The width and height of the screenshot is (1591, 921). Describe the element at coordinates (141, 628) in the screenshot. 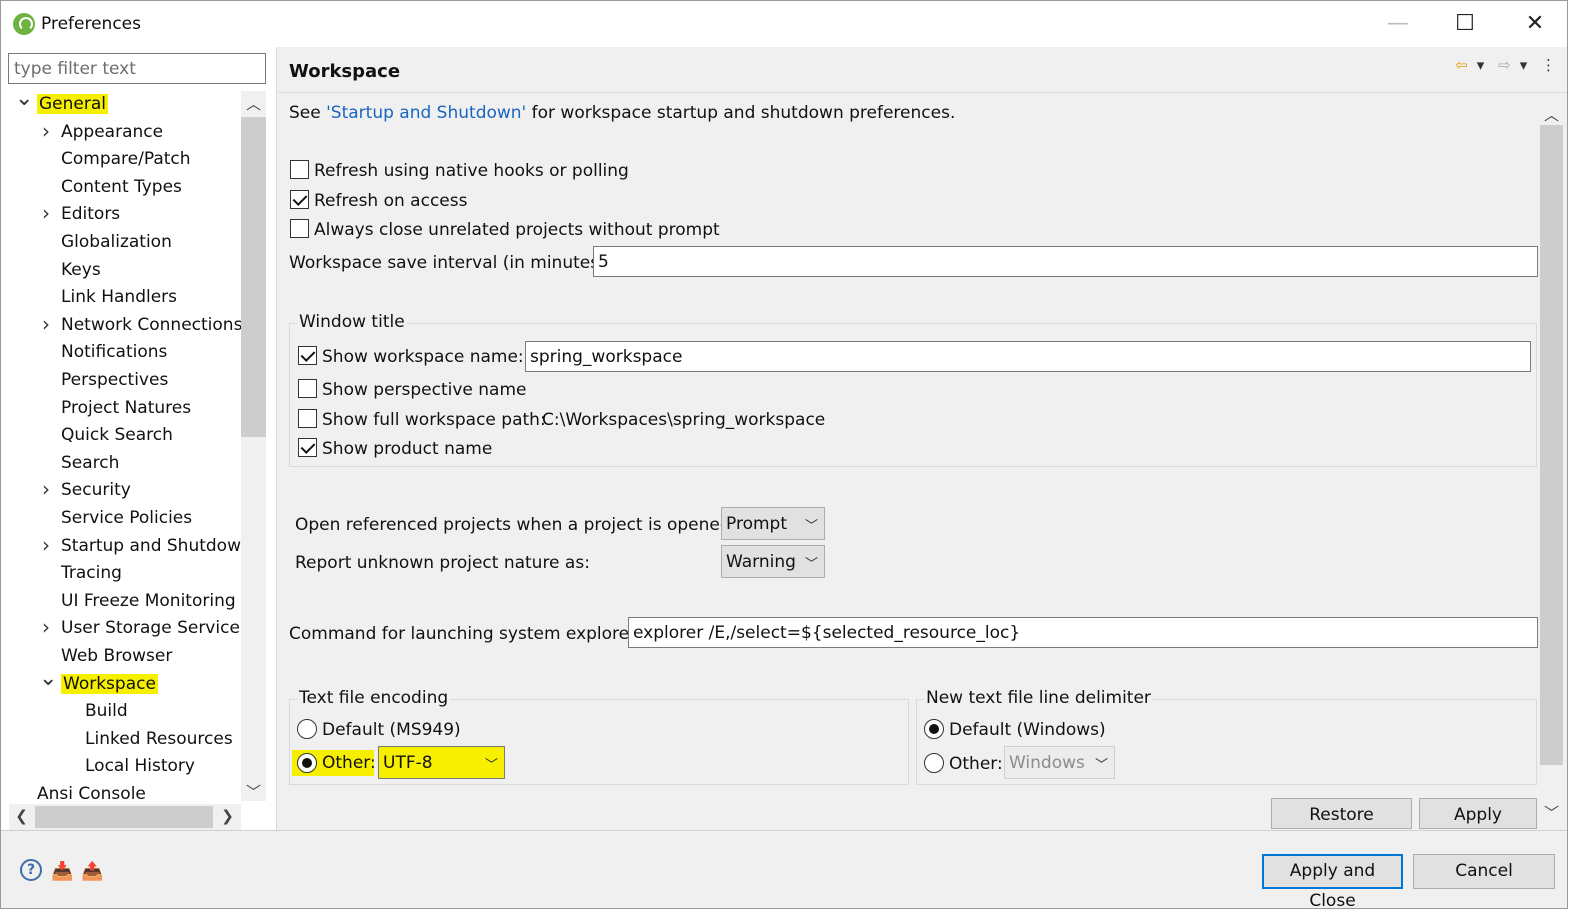

I see `tree-item: › User Storage Service` at that location.